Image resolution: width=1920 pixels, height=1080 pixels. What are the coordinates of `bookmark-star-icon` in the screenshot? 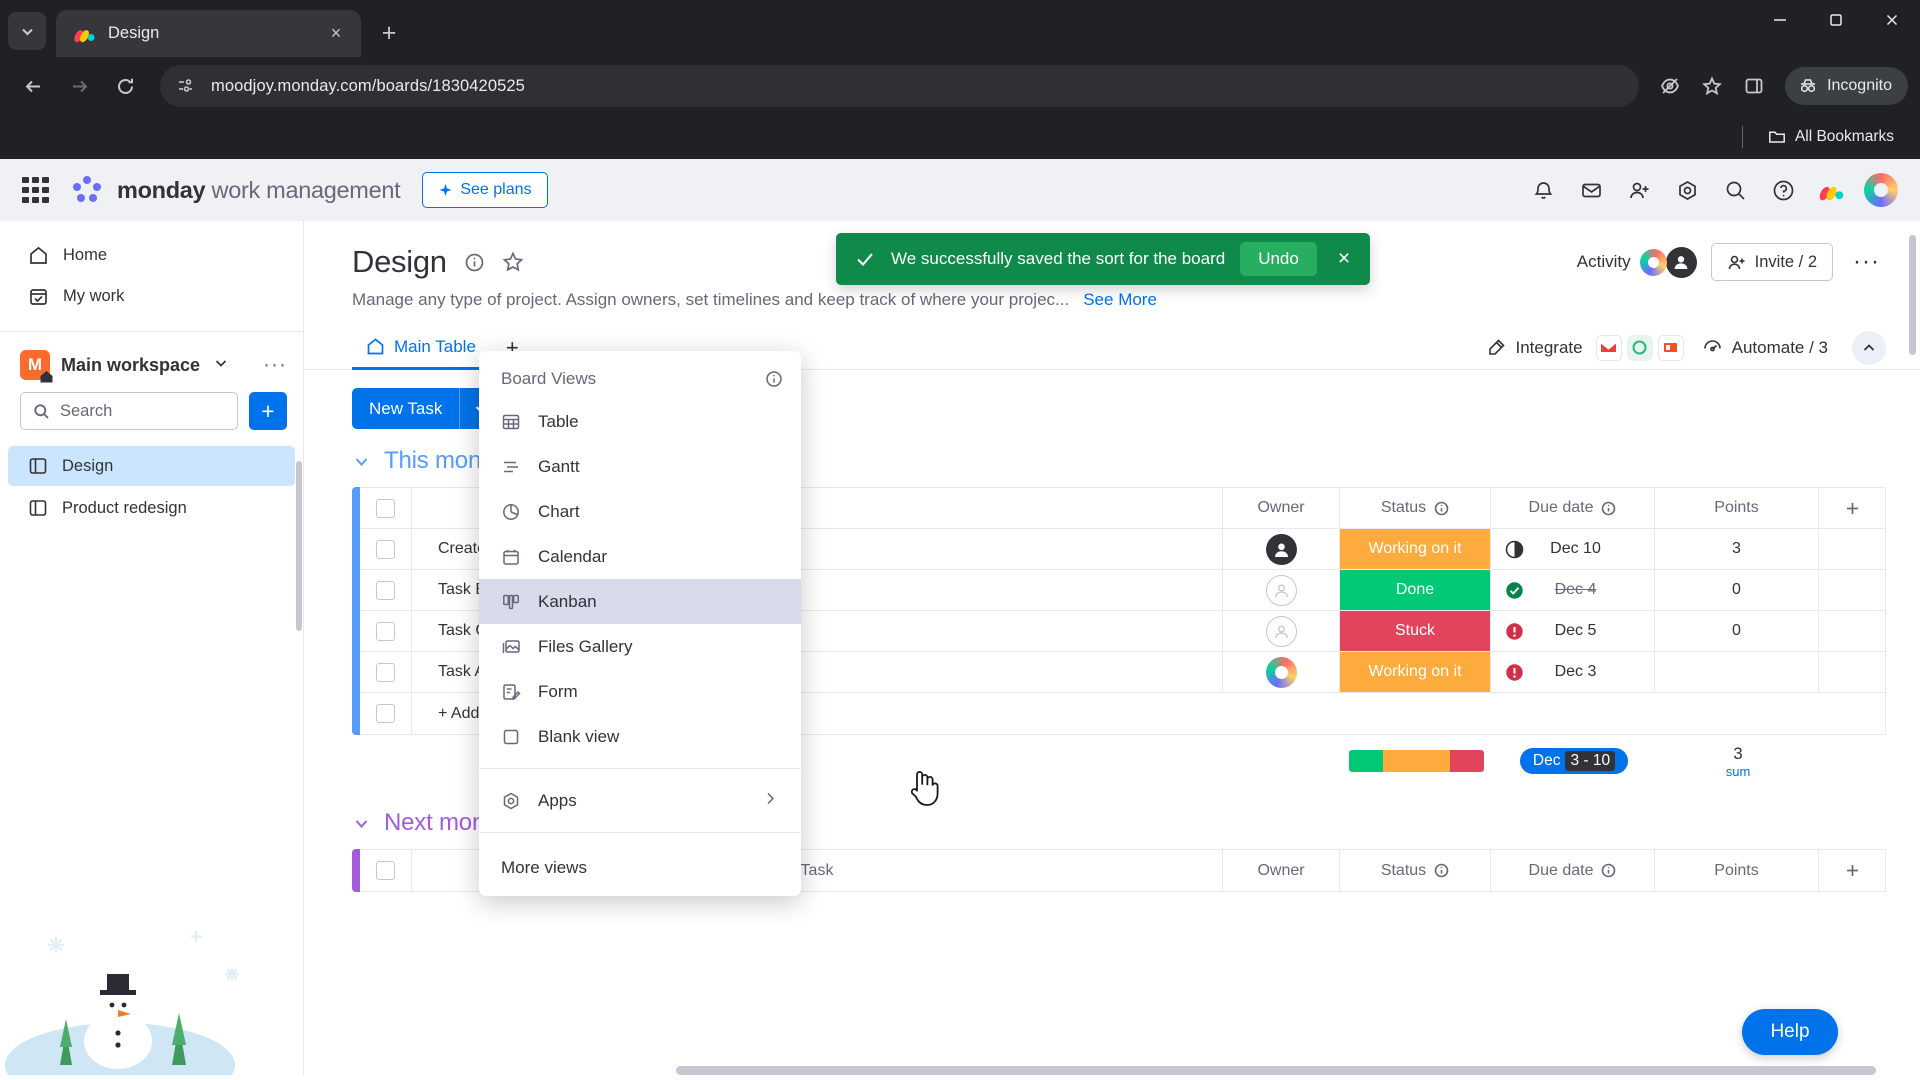 It's located at (1712, 86).